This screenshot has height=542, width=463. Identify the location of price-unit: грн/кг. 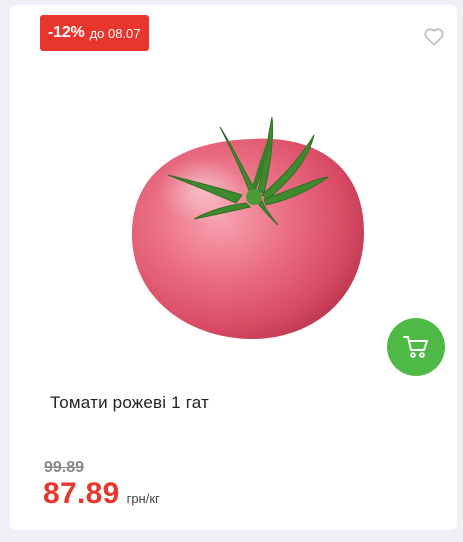
(143, 498).